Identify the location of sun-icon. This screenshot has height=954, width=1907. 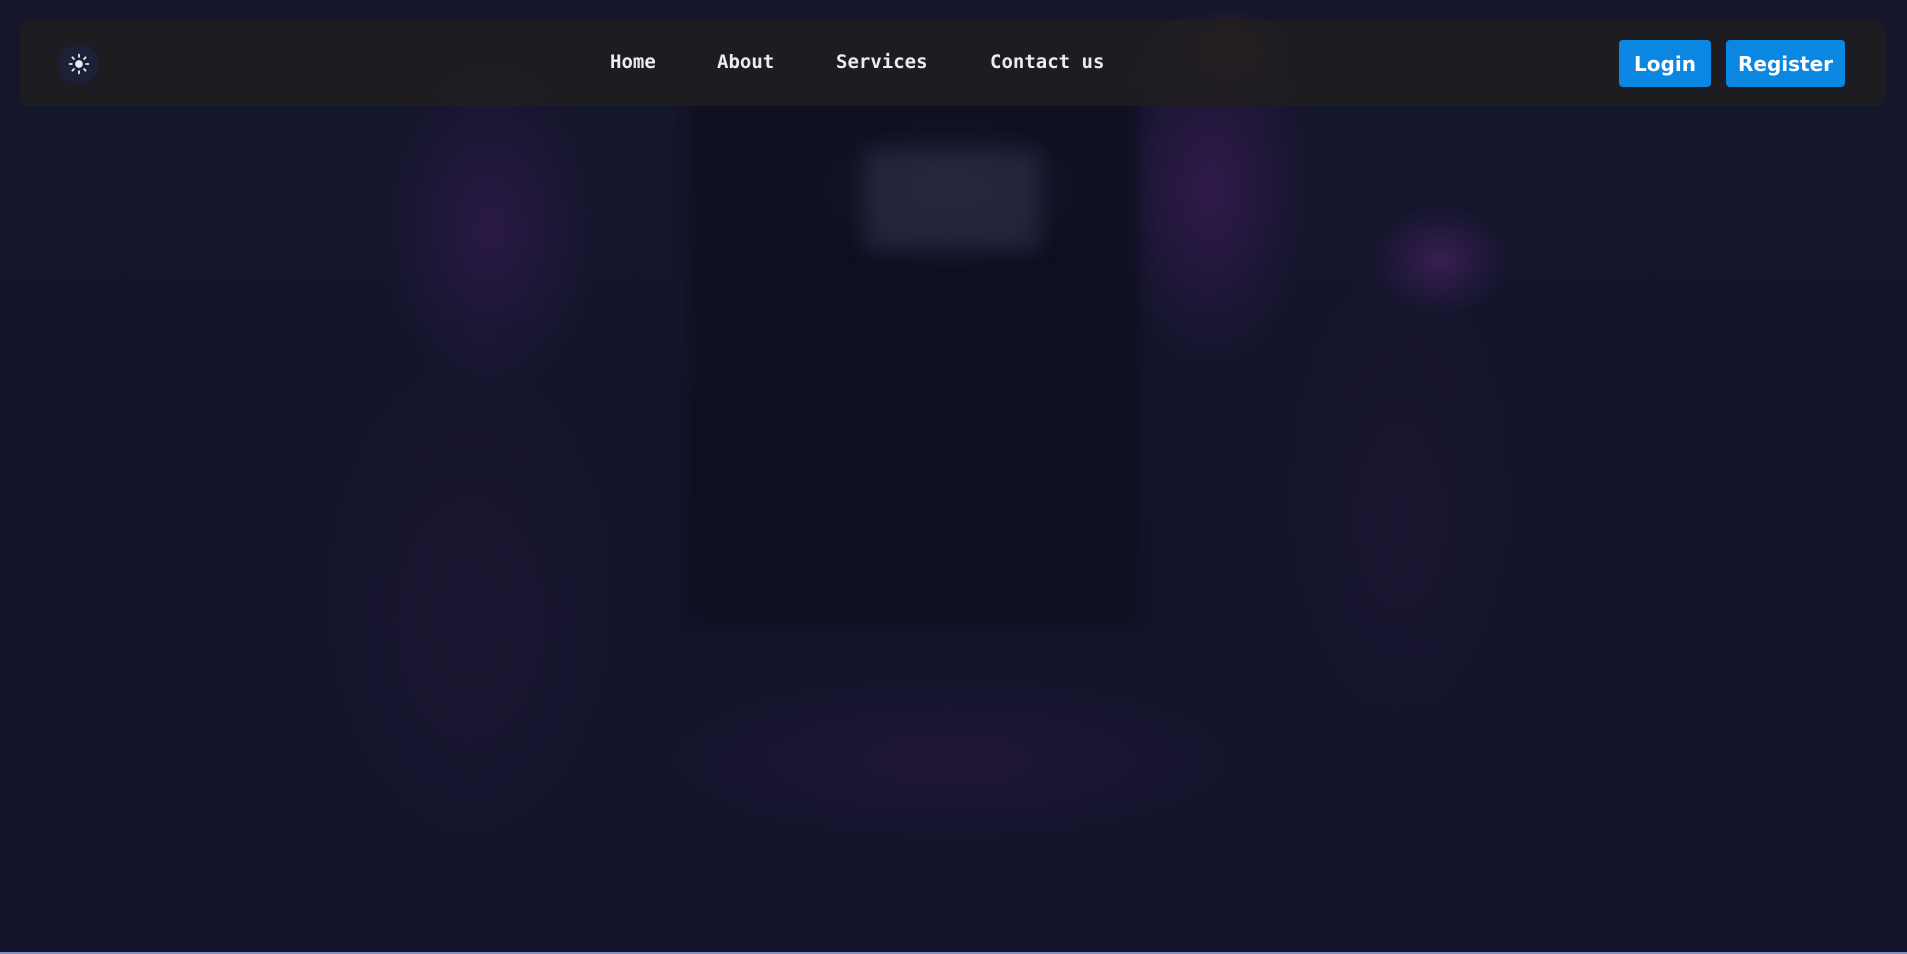
(79, 64).